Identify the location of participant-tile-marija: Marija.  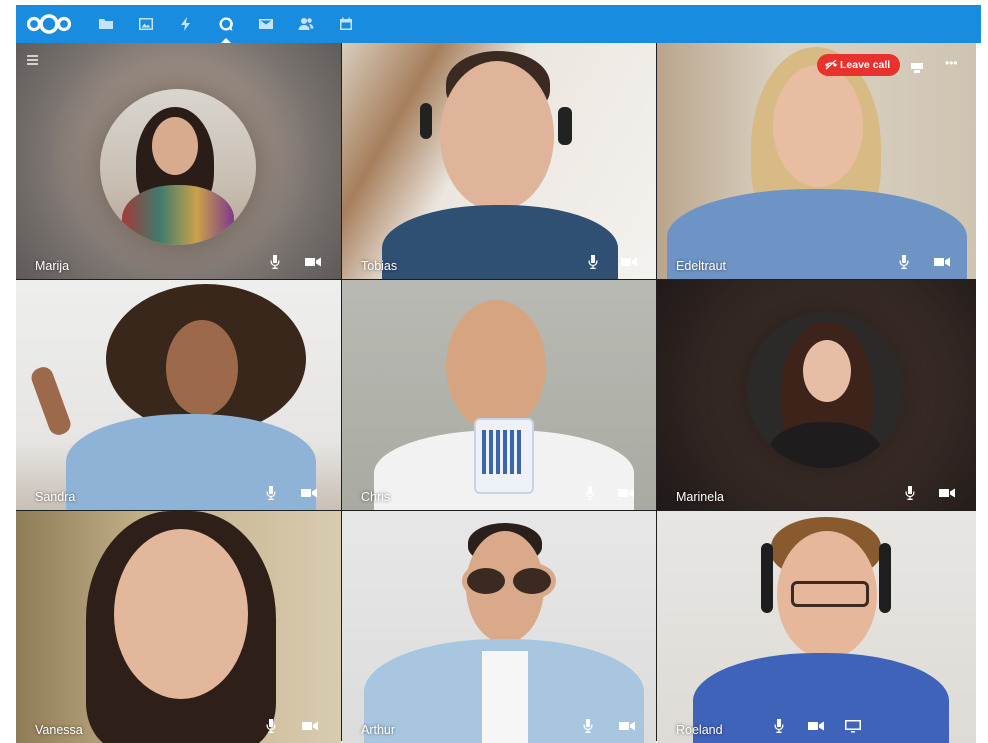
(178, 161).